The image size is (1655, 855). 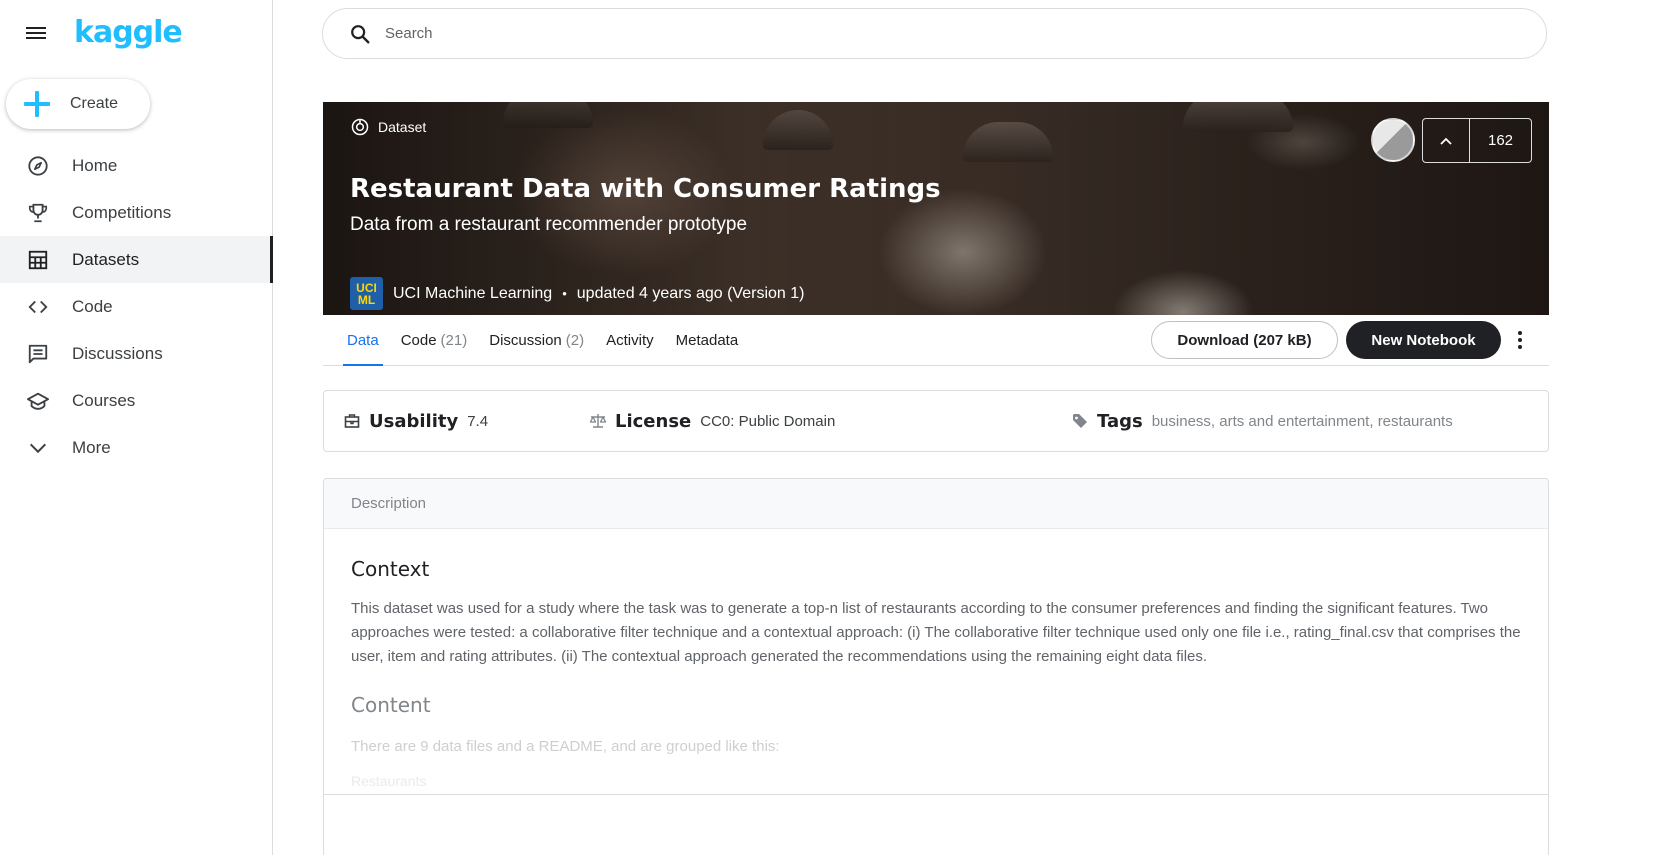 What do you see at coordinates (390, 569) in the screenshot?
I see `context-heading: Context` at bounding box center [390, 569].